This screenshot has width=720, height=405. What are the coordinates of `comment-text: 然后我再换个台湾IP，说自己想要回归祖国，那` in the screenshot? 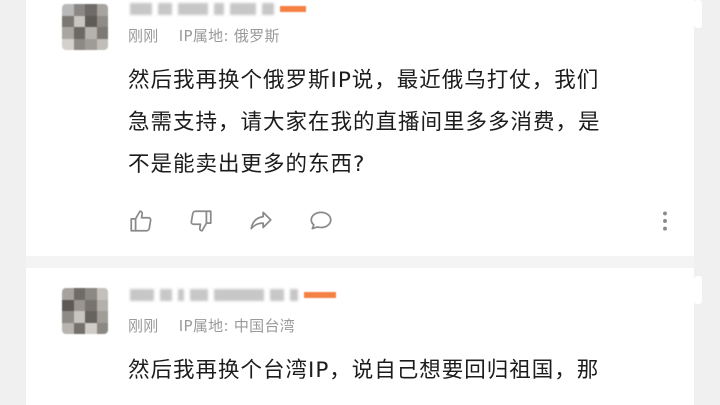 It's located at (408, 371).